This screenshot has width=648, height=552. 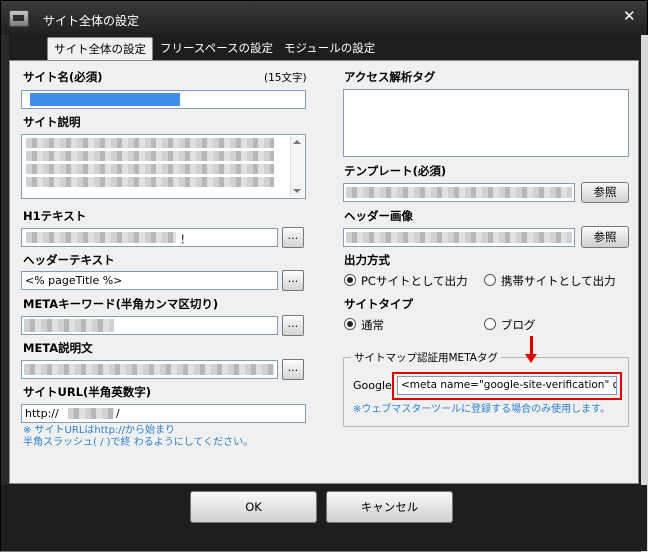 What do you see at coordinates (605, 192) in the screenshot?
I see `template-browse-button: 参照` at bounding box center [605, 192].